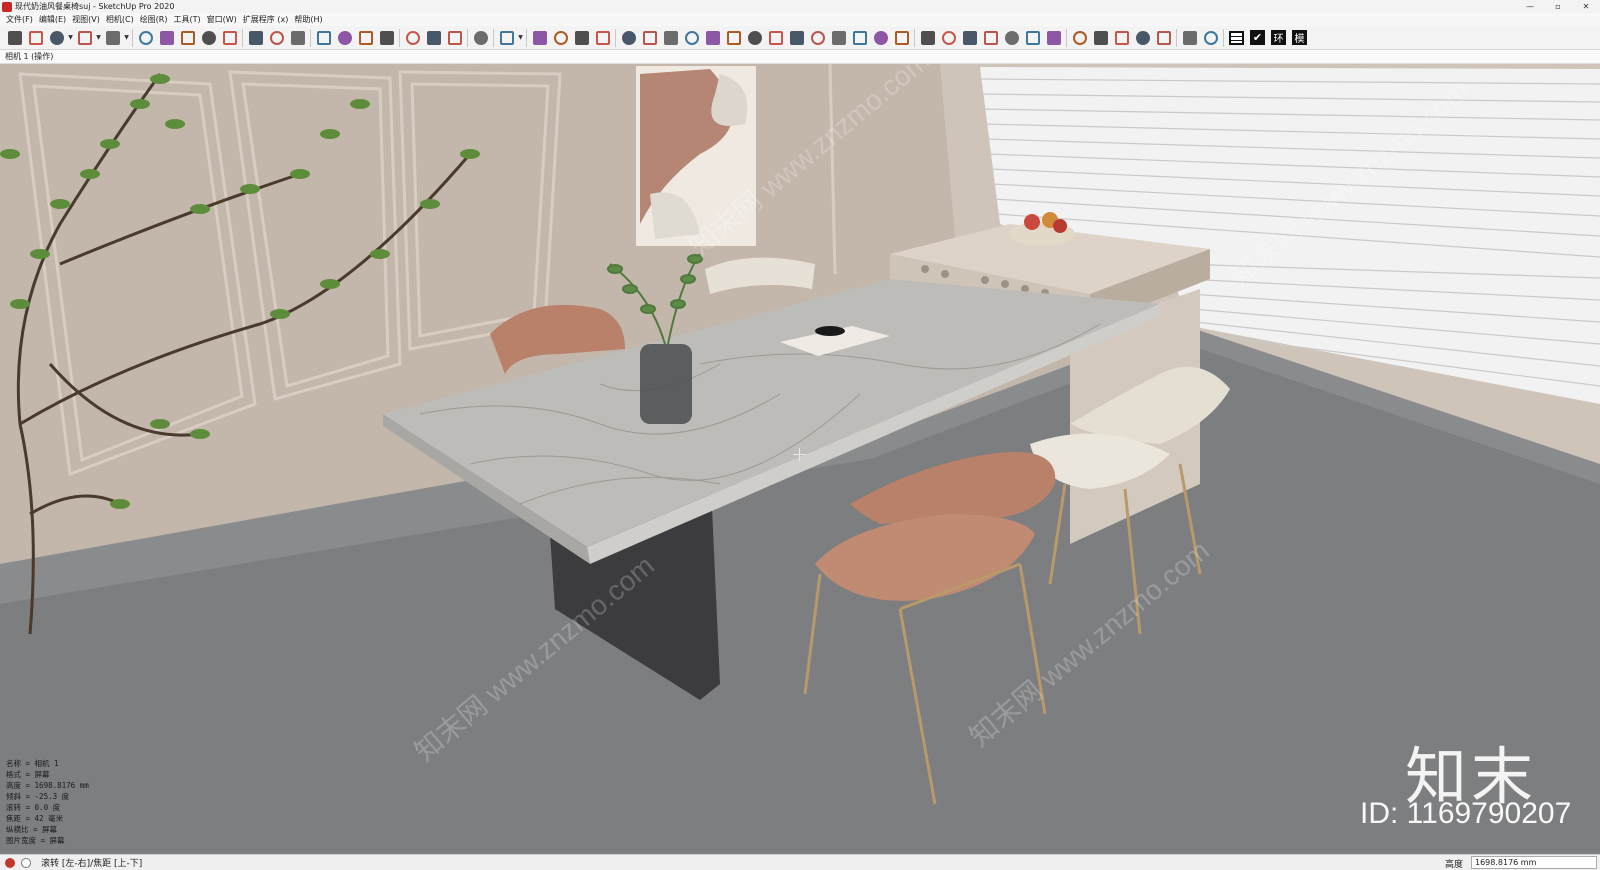 This screenshot has width=1600, height=870. Describe the element at coordinates (222, 19) in the screenshot. I see `menu-window: 窗口(W)` at that location.